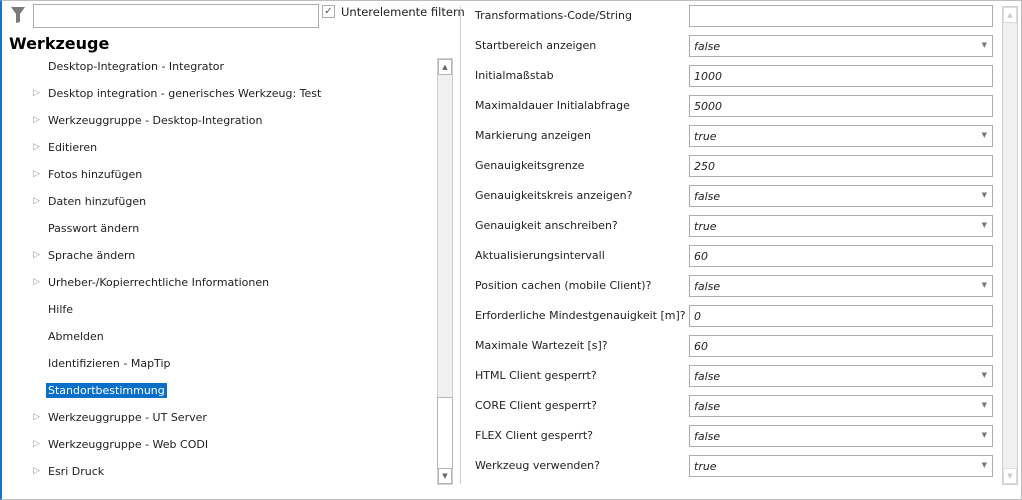 This screenshot has height=500, width=1022. What do you see at coordinates (328, 11) in the screenshot?
I see `filter-subelements-checkbox: ✓` at bounding box center [328, 11].